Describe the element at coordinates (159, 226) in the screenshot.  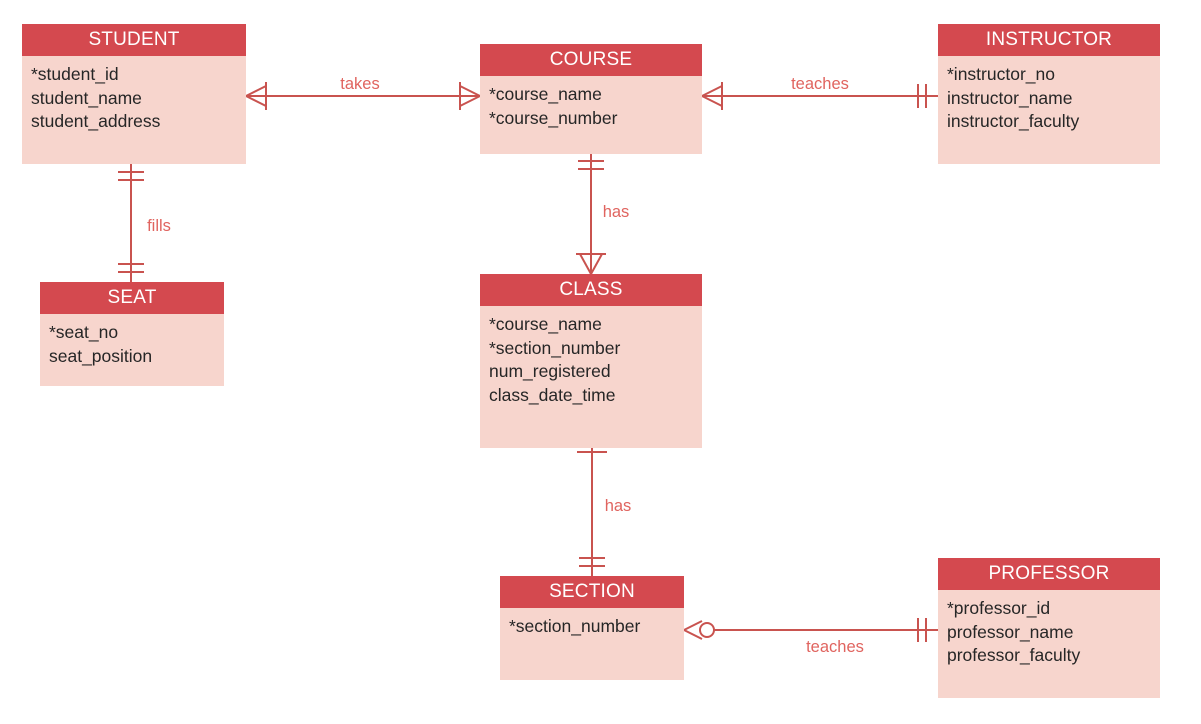
I see `relationship-label-fills: fills` at that location.